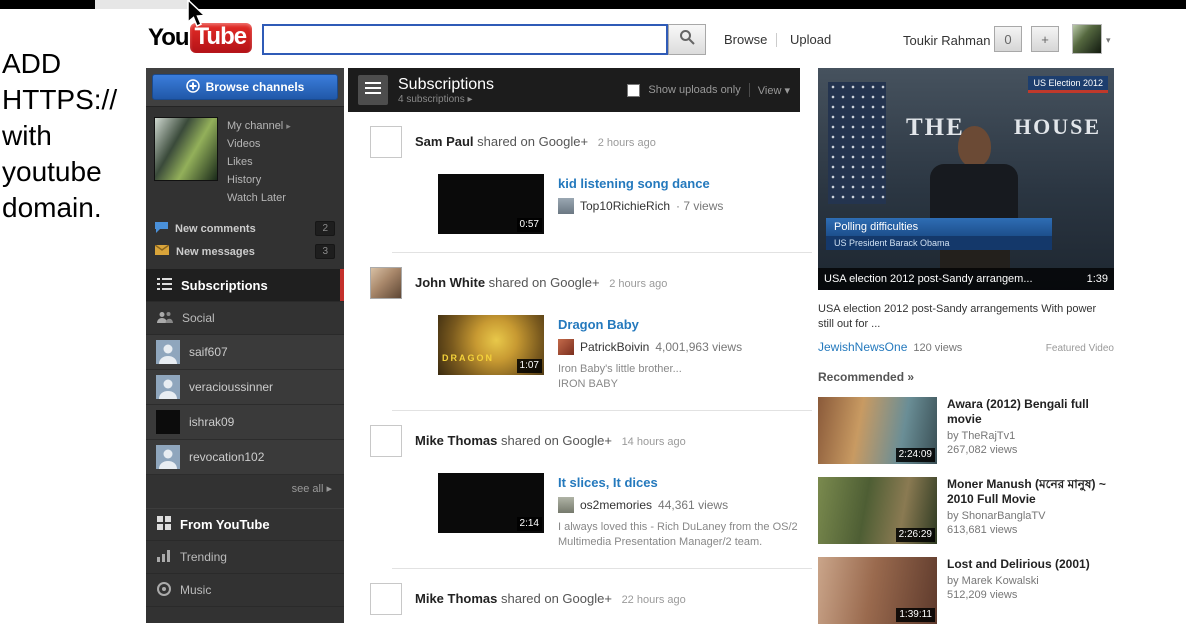 Image resolution: width=1186 pixels, height=624 pixels. Describe the element at coordinates (468, 358) in the screenshot. I see `thumbnail-text: DRAGON` at that location.